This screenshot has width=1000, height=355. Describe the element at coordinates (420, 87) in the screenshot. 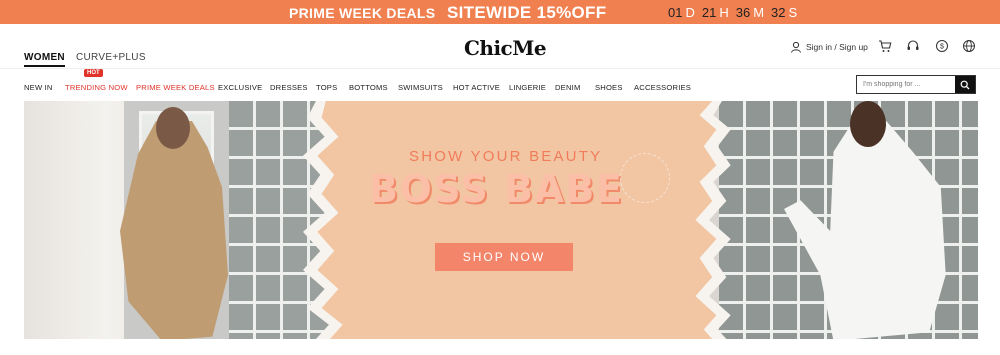

I see `nav-item-swimsuits: SWIMSUITS` at that location.